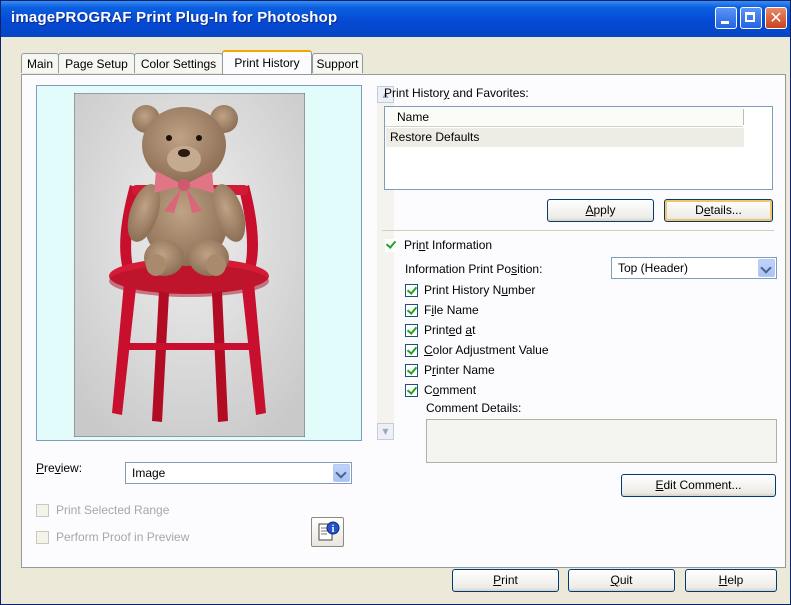  I want to click on comment-details-field, so click(601, 441).